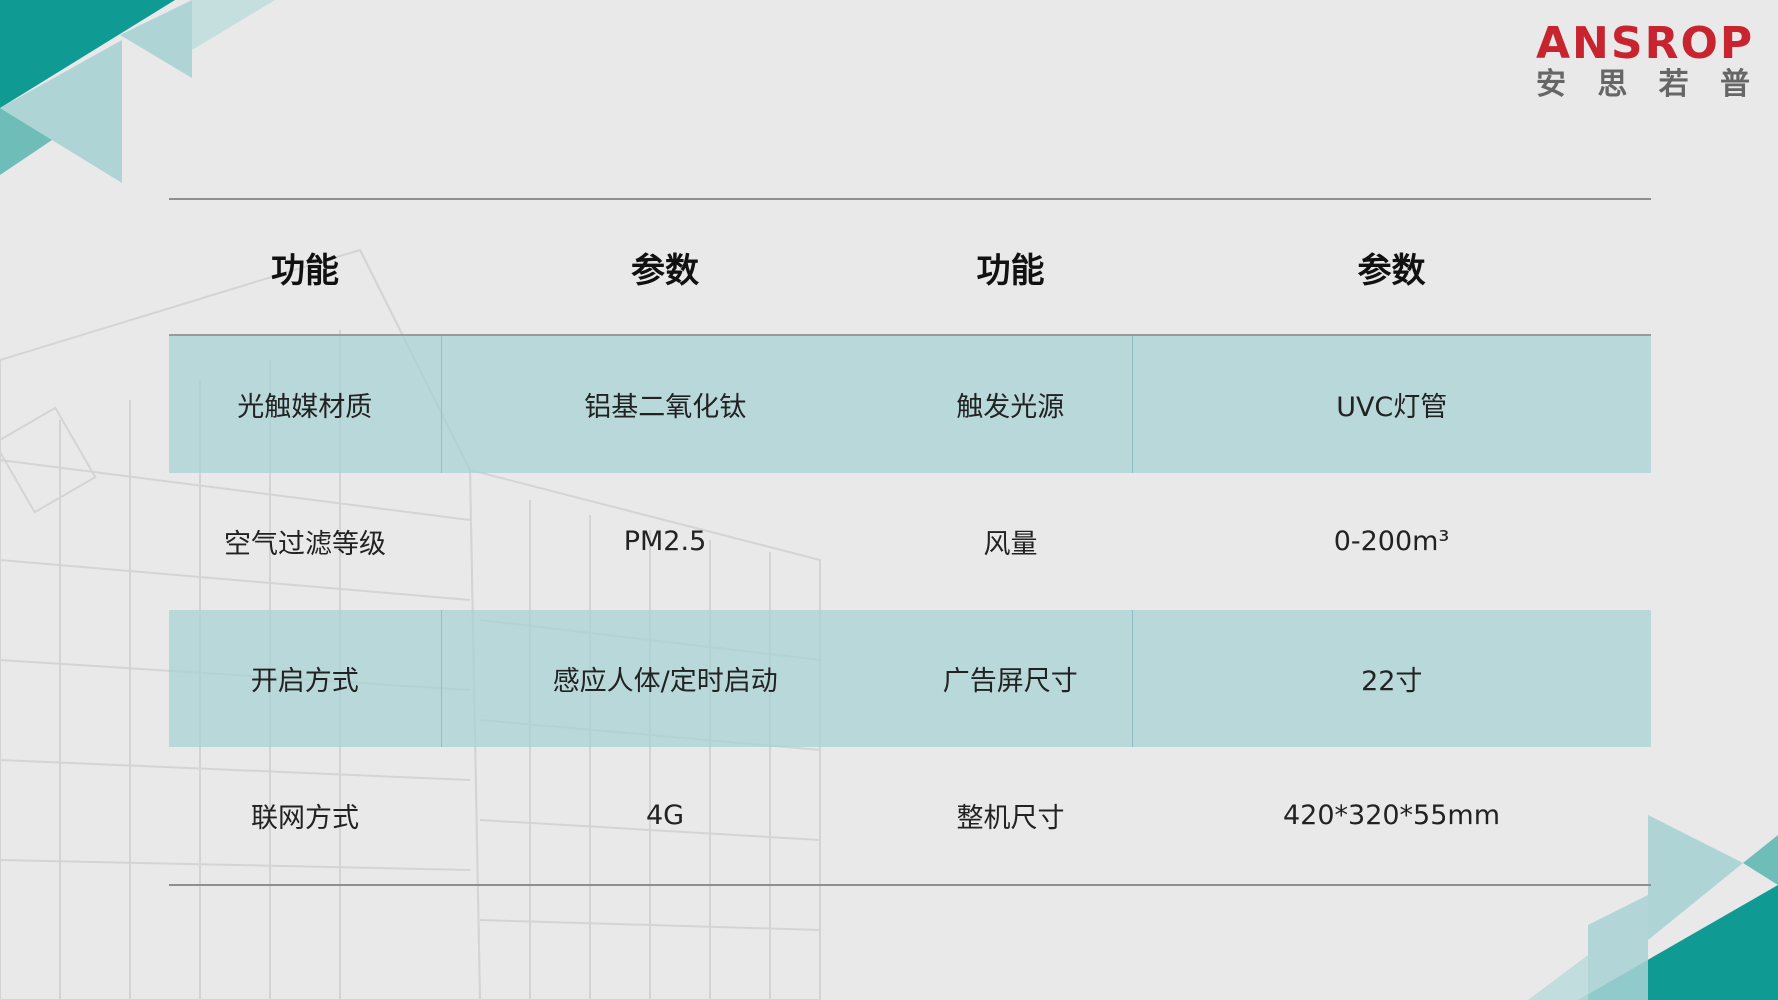 This screenshot has width=1778, height=1000. What do you see at coordinates (1643, 85) in the screenshot?
I see `logo-text-cn: 安 思 若 普` at bounding box center [1643, 85].